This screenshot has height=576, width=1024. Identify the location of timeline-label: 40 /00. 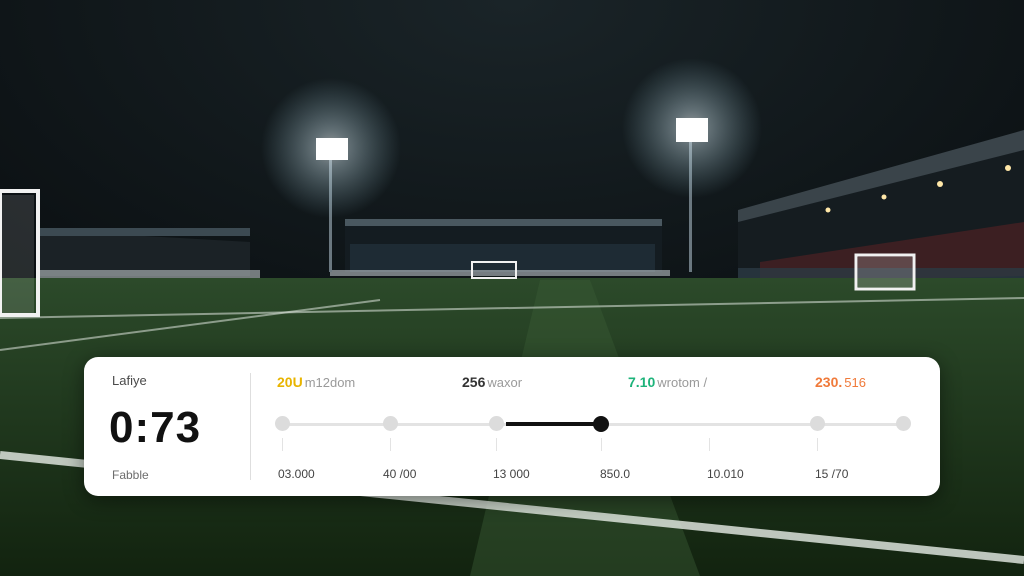
(400, 474).